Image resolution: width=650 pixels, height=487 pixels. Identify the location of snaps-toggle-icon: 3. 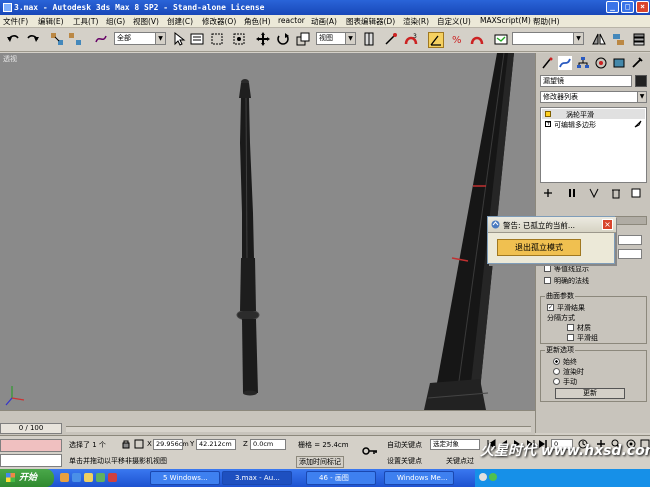
(411, 39).